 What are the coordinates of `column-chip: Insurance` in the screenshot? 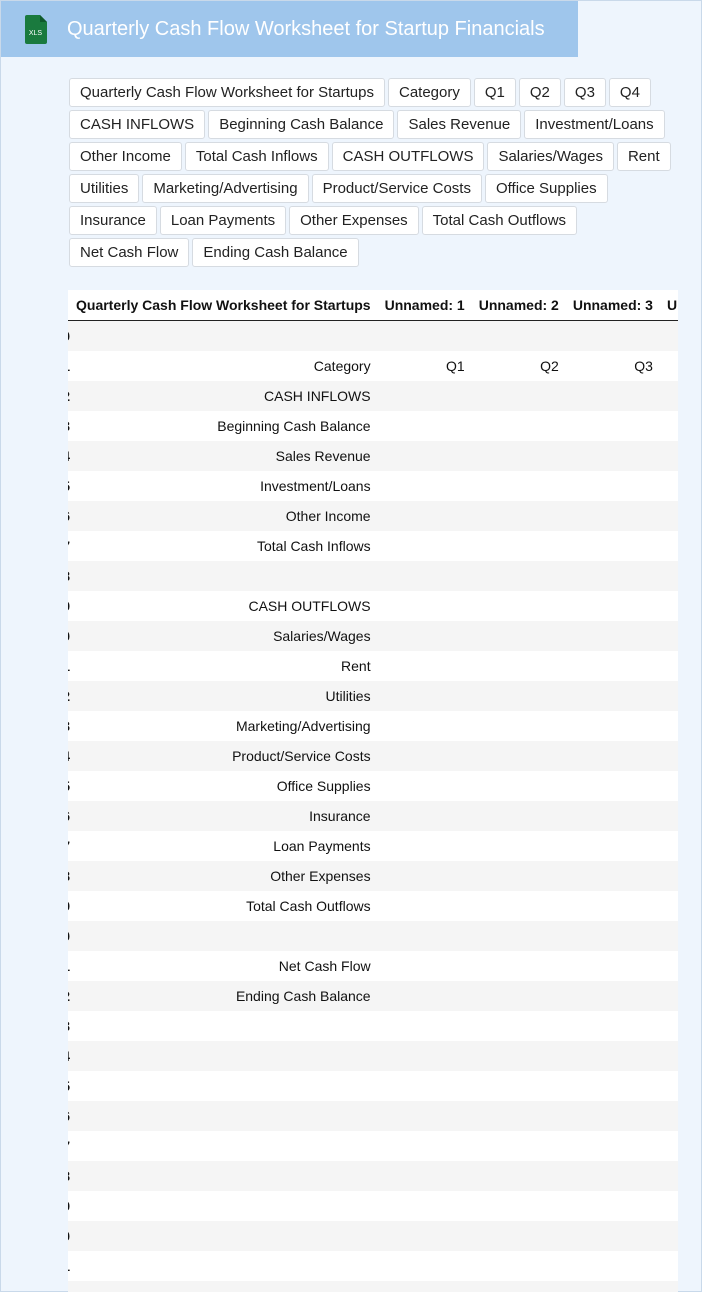 It's located at (113, 220).